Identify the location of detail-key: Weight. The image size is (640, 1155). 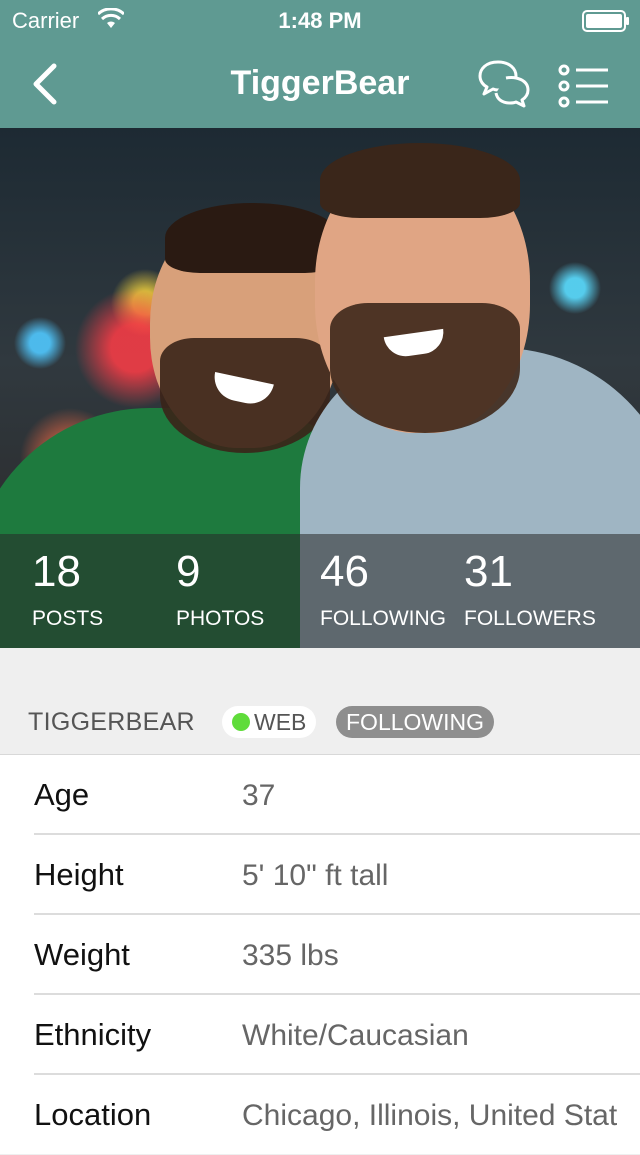
(82, 954).